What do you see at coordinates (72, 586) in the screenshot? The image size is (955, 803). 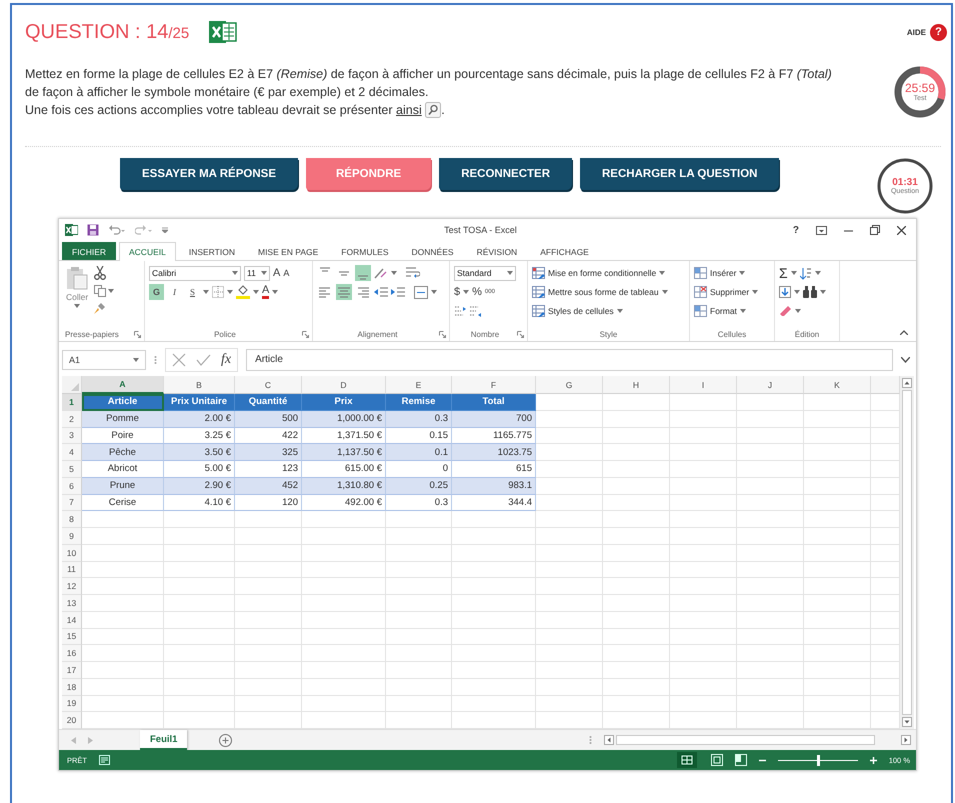 I see `row-number: 12` at bounding box center [72, 586].